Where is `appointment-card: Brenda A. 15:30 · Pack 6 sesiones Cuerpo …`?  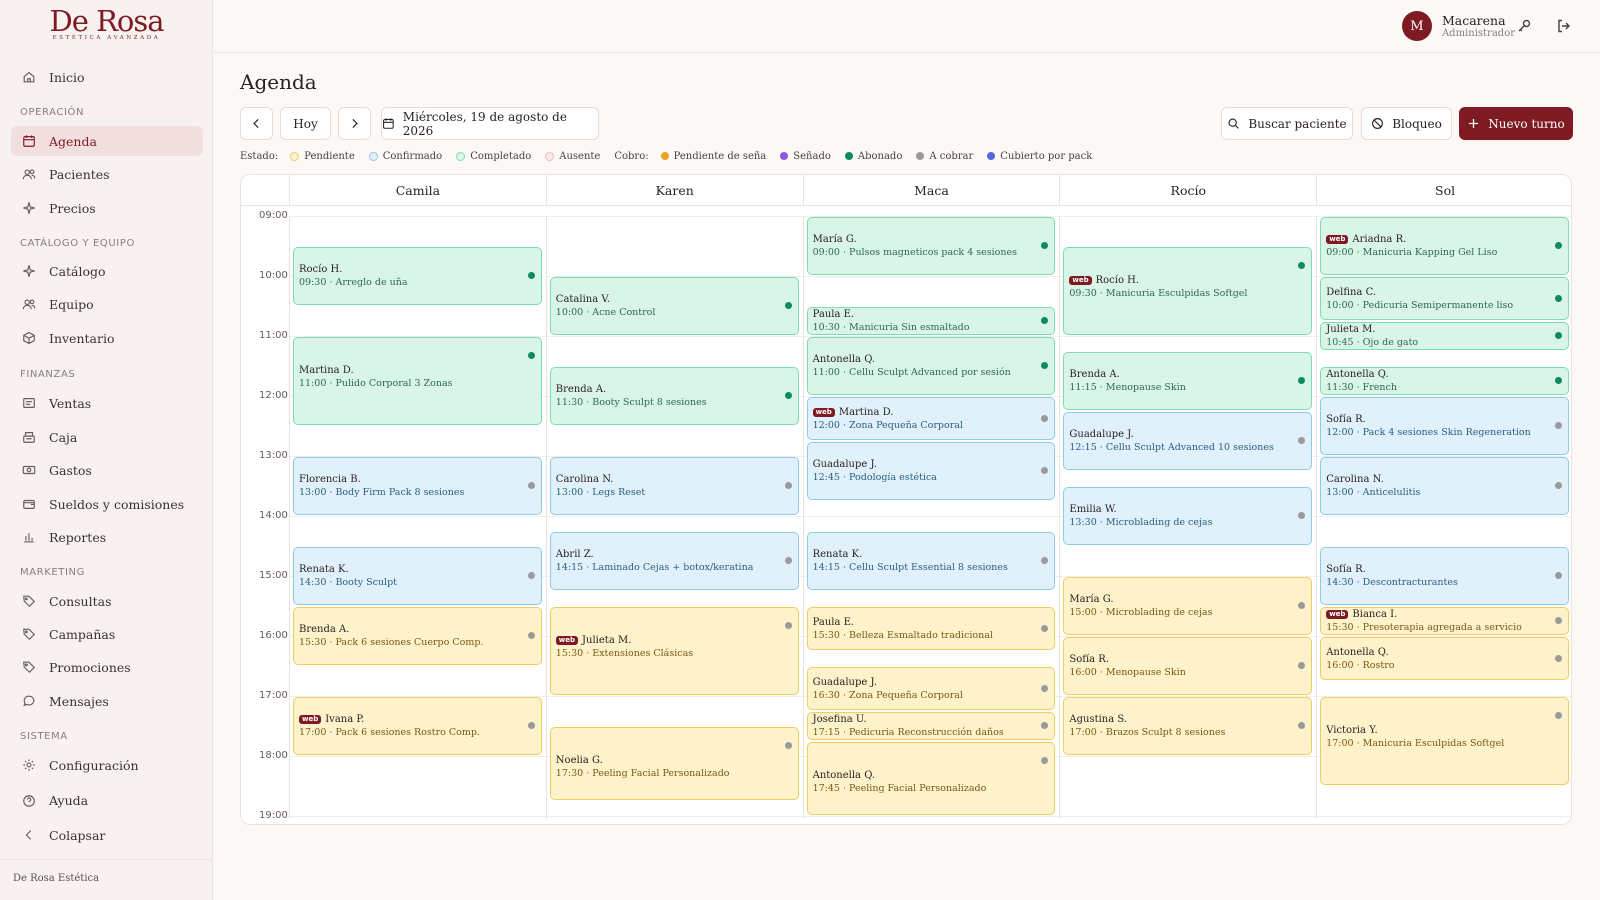 appointment-card: Brenda A. 15:30 · Pack 6 sesiones Cuerpo … is located at coordinates (417, 636).